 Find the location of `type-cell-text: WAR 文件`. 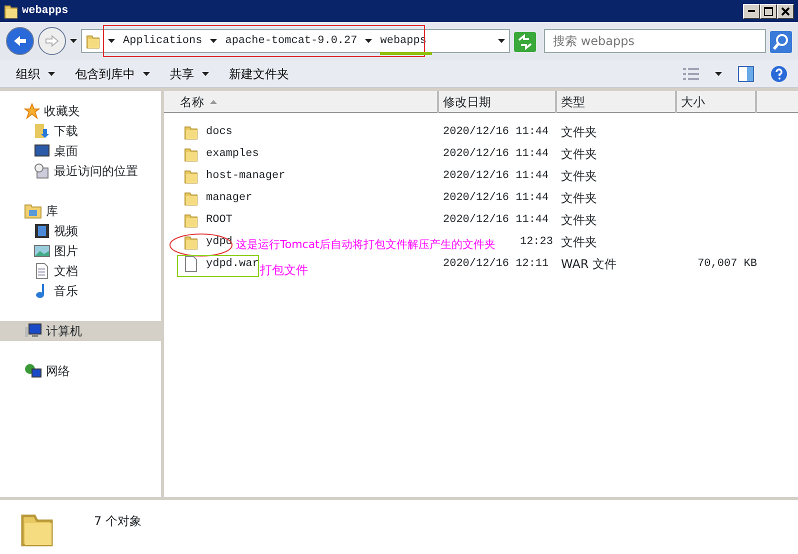

type-cell-text: WAR 文件 is located at coordinates (589, 264).